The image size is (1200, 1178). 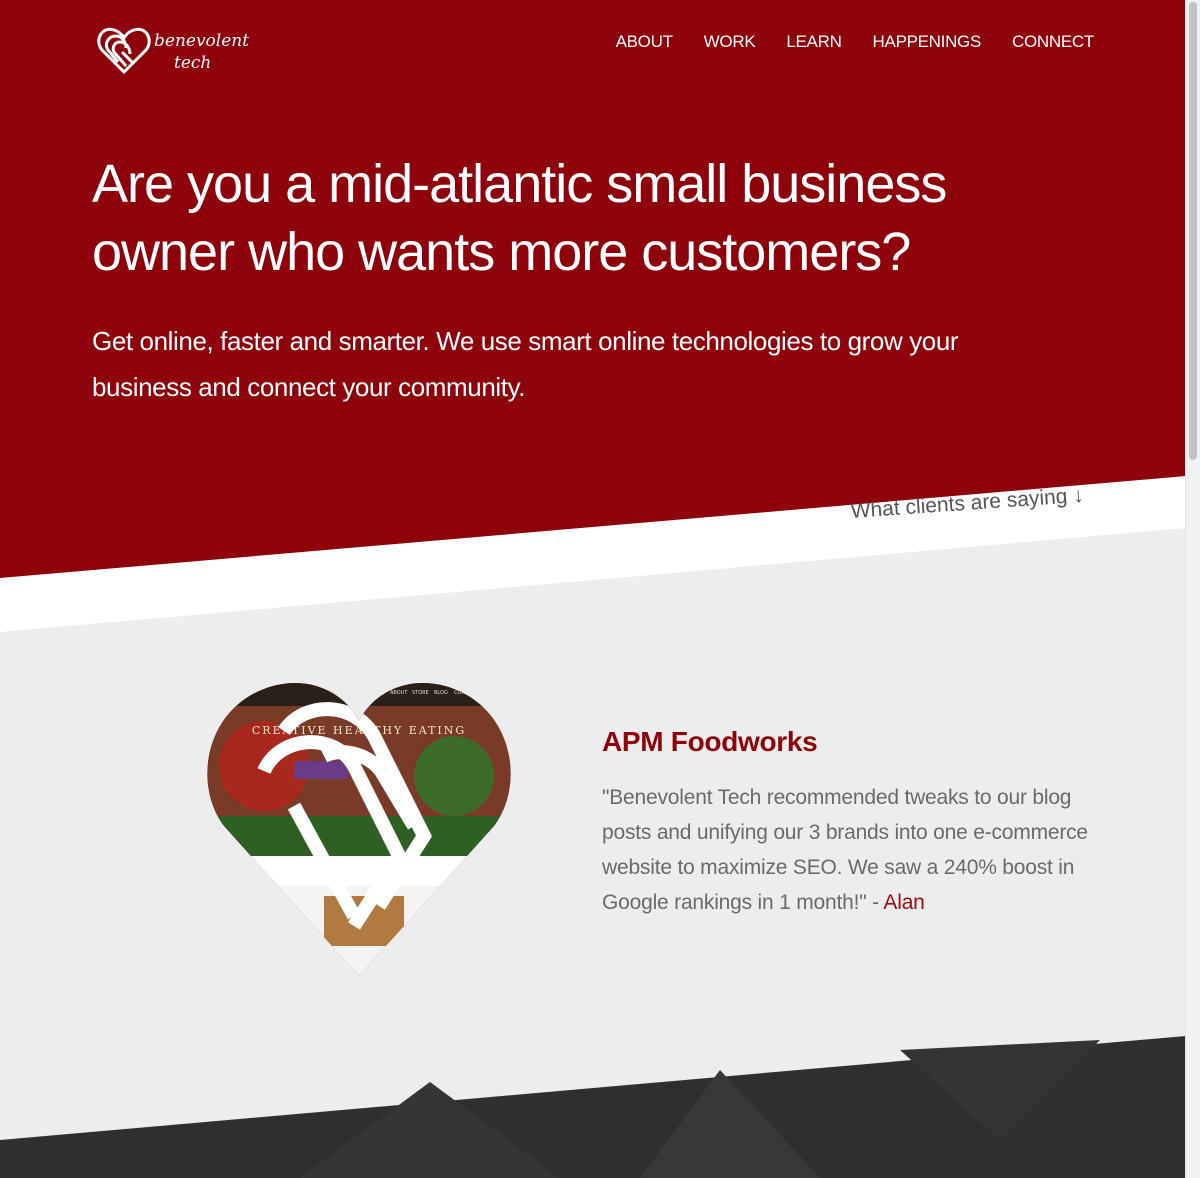 I want to click on testimonial-company: APM Foodworks, so click(x=710, y=741).